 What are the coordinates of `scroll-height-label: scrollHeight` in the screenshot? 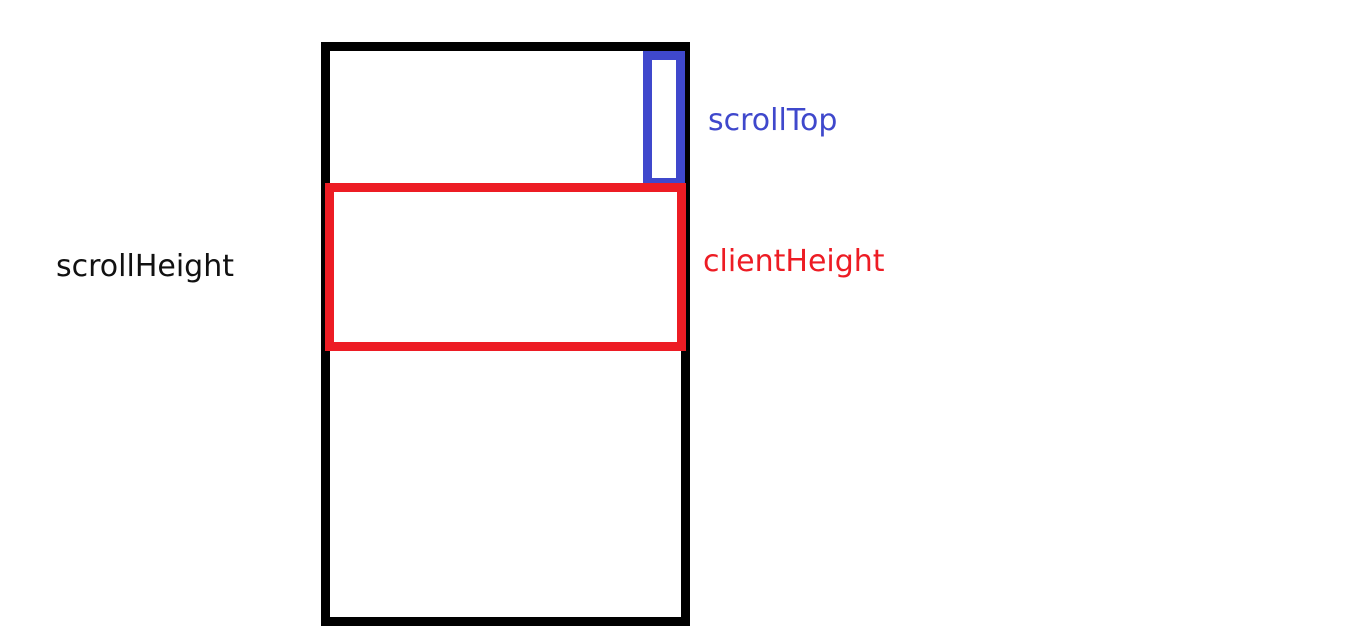 It's located at (145, 266).